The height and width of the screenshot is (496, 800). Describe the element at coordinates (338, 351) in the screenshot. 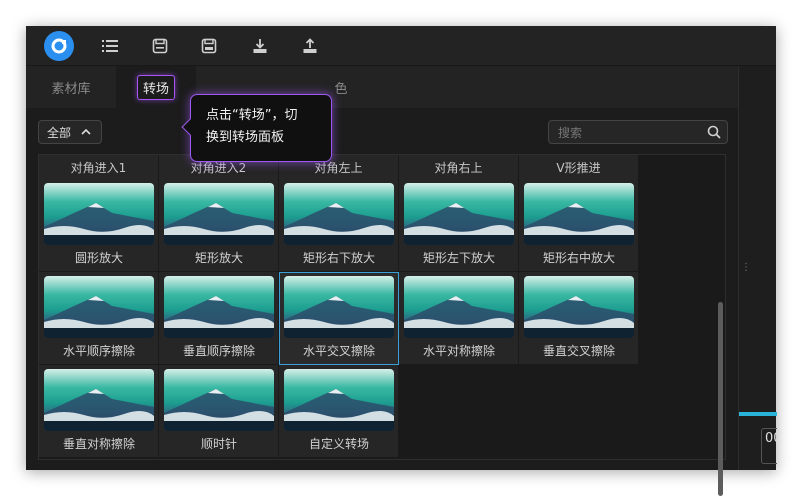

I see `transition-label: 水平交叉擦除` at that location.